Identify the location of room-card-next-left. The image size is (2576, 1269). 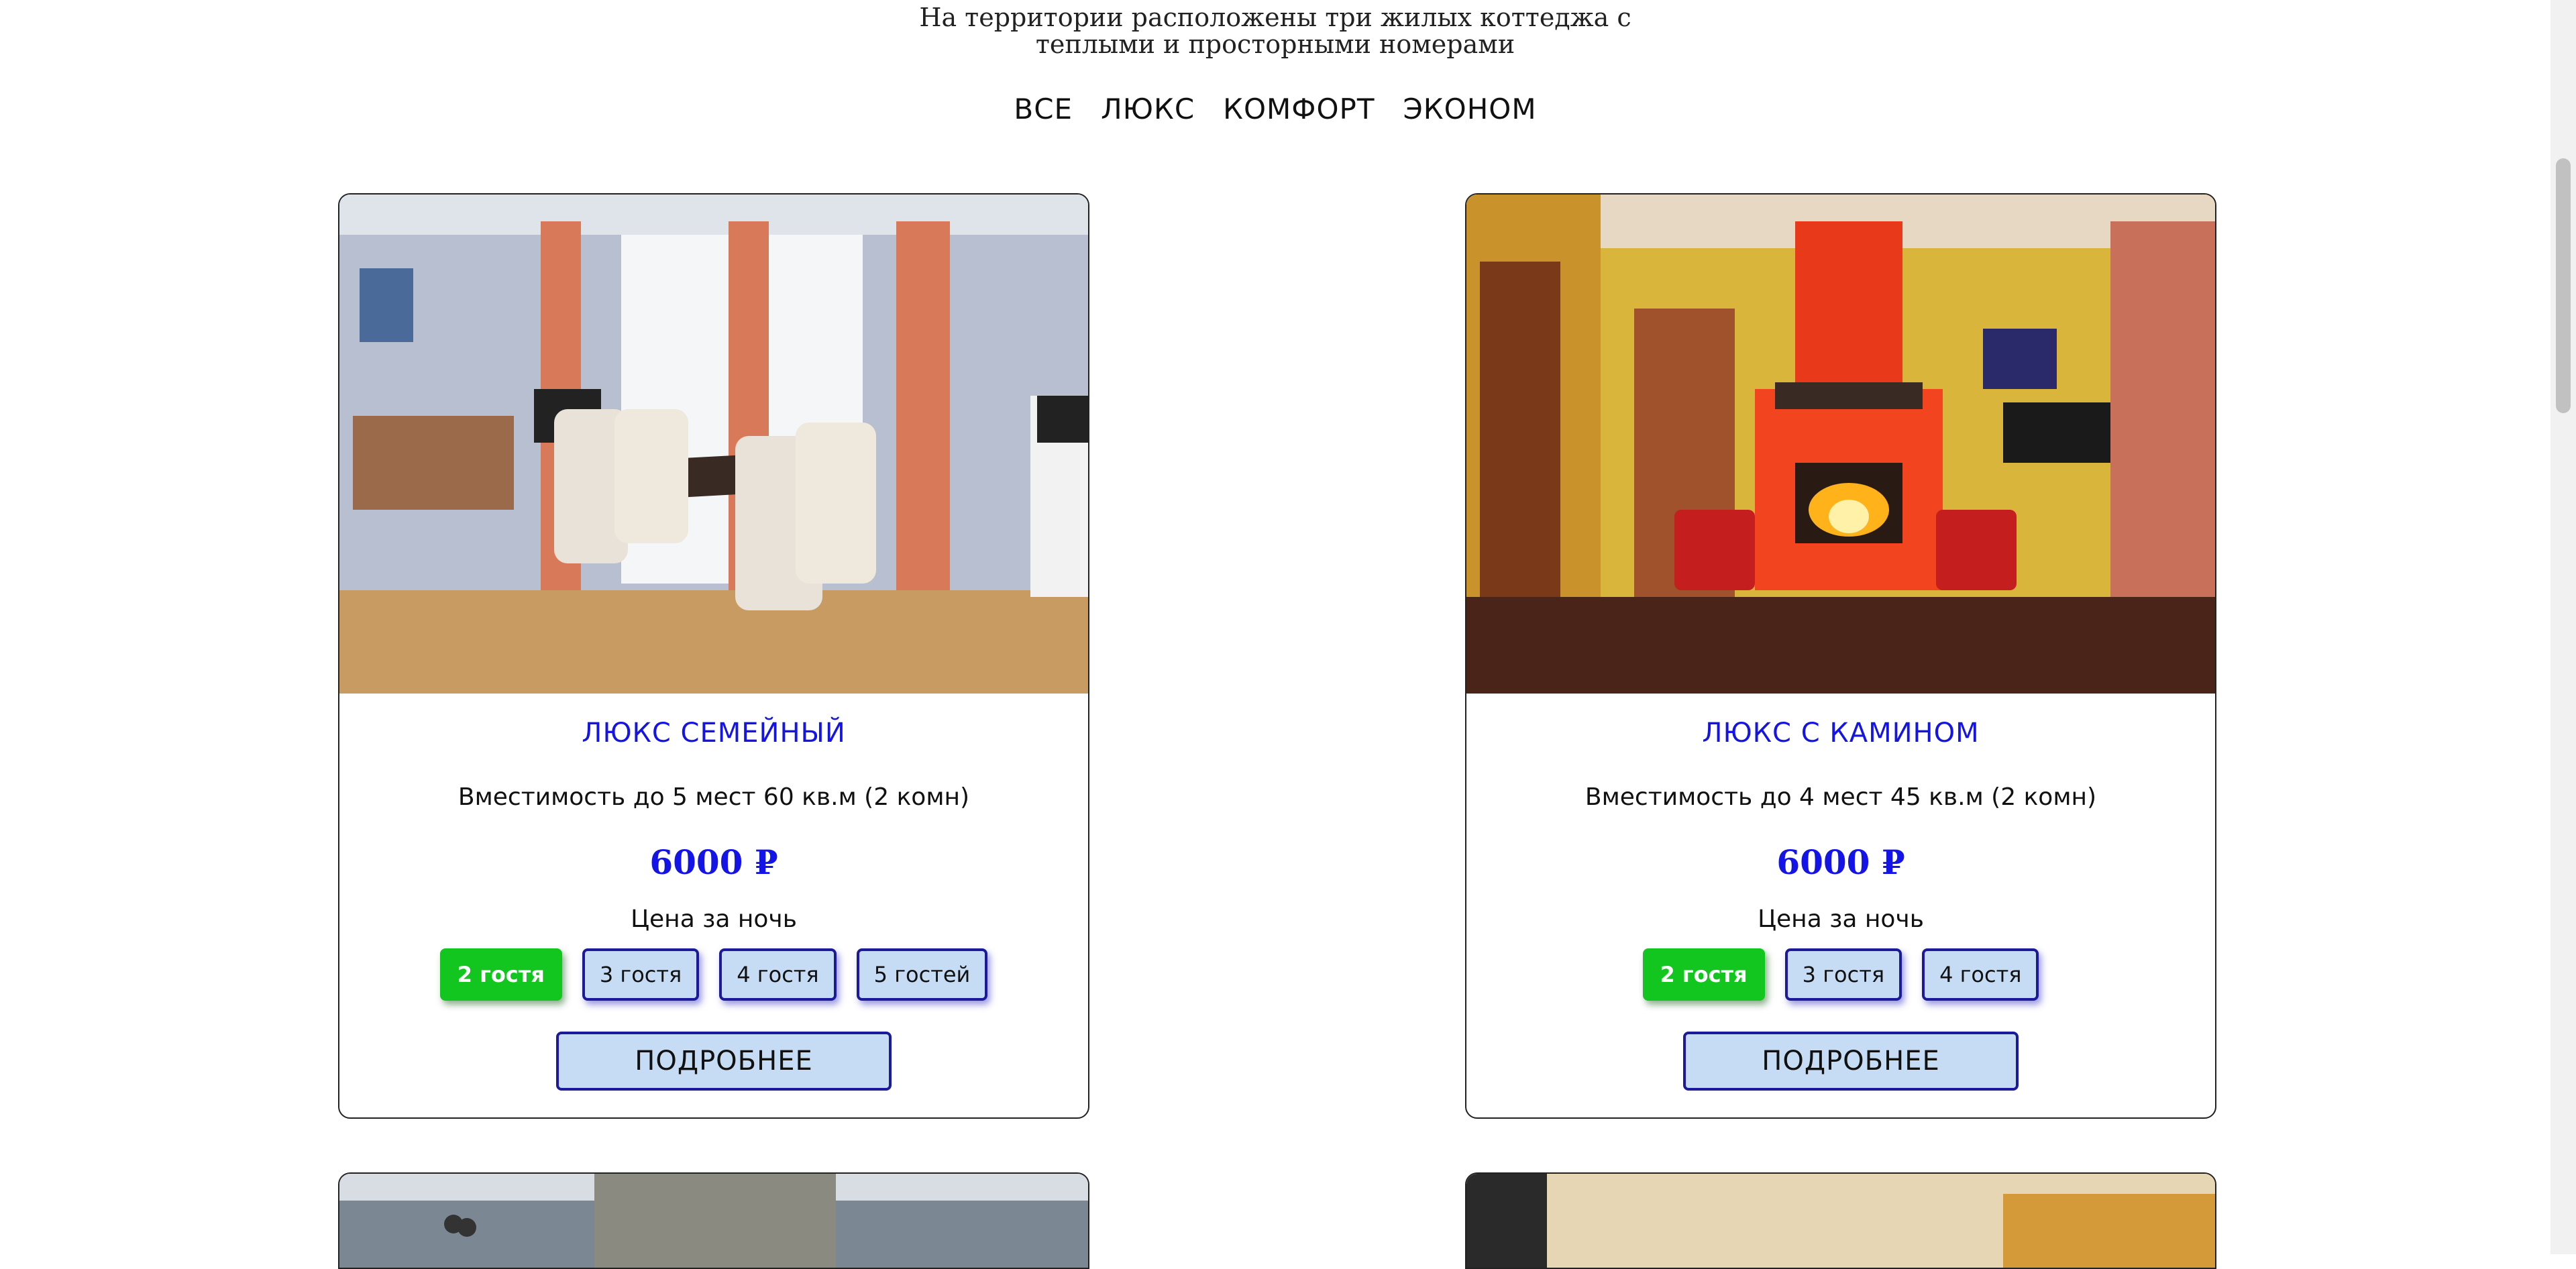
(713, 1220).